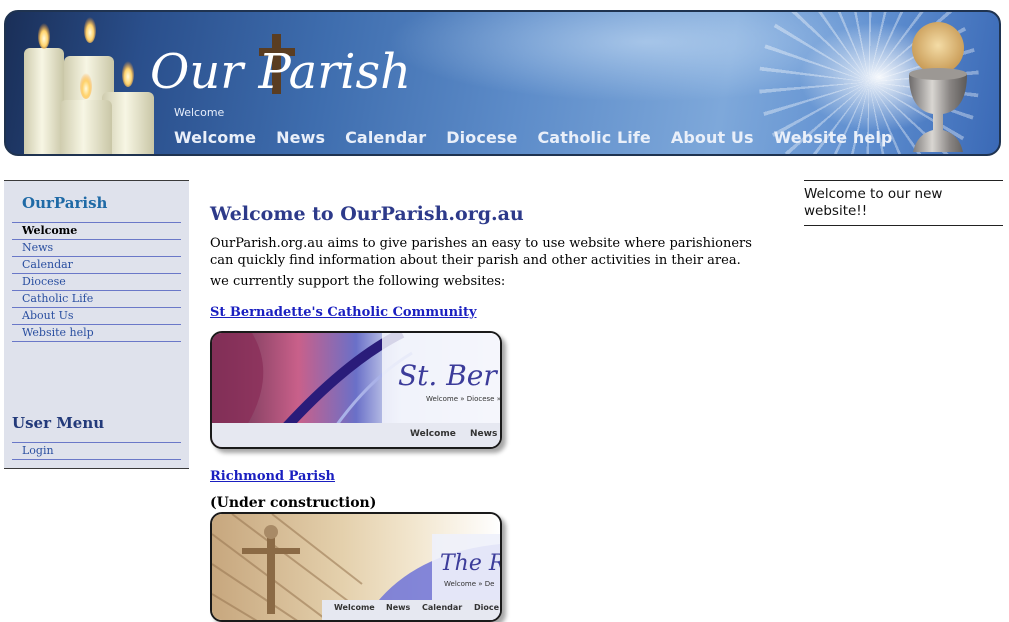 The width and height of the screenshot is (1009, 622). What do you see at coordinates (272, 476) in the screenshot?
I see `site-link-richmond-parish: Richmond Parish` at bounding box center [272, 476].